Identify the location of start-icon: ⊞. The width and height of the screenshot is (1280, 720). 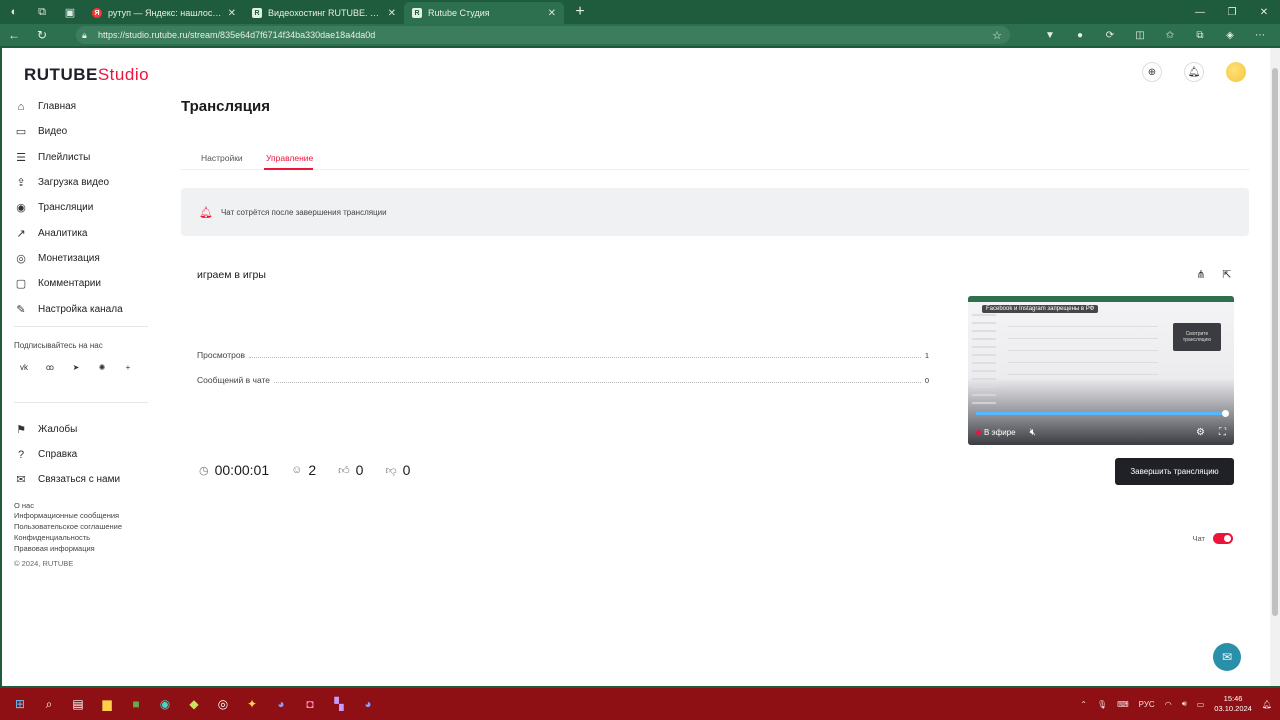
(20, 704).